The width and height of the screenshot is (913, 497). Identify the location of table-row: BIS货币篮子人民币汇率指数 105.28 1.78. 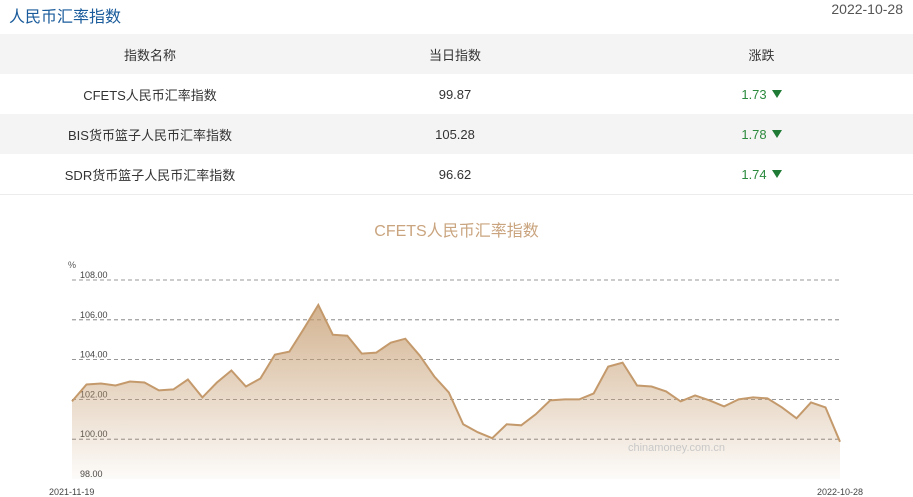
(456, 134).